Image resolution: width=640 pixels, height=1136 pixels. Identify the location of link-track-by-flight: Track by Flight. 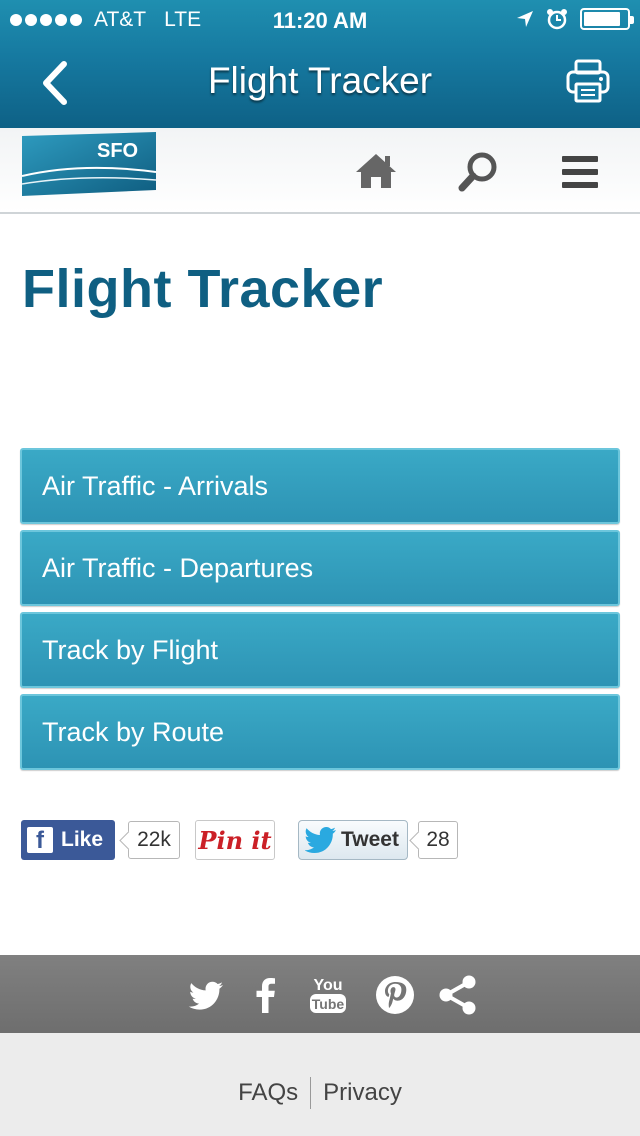
(320, 650).